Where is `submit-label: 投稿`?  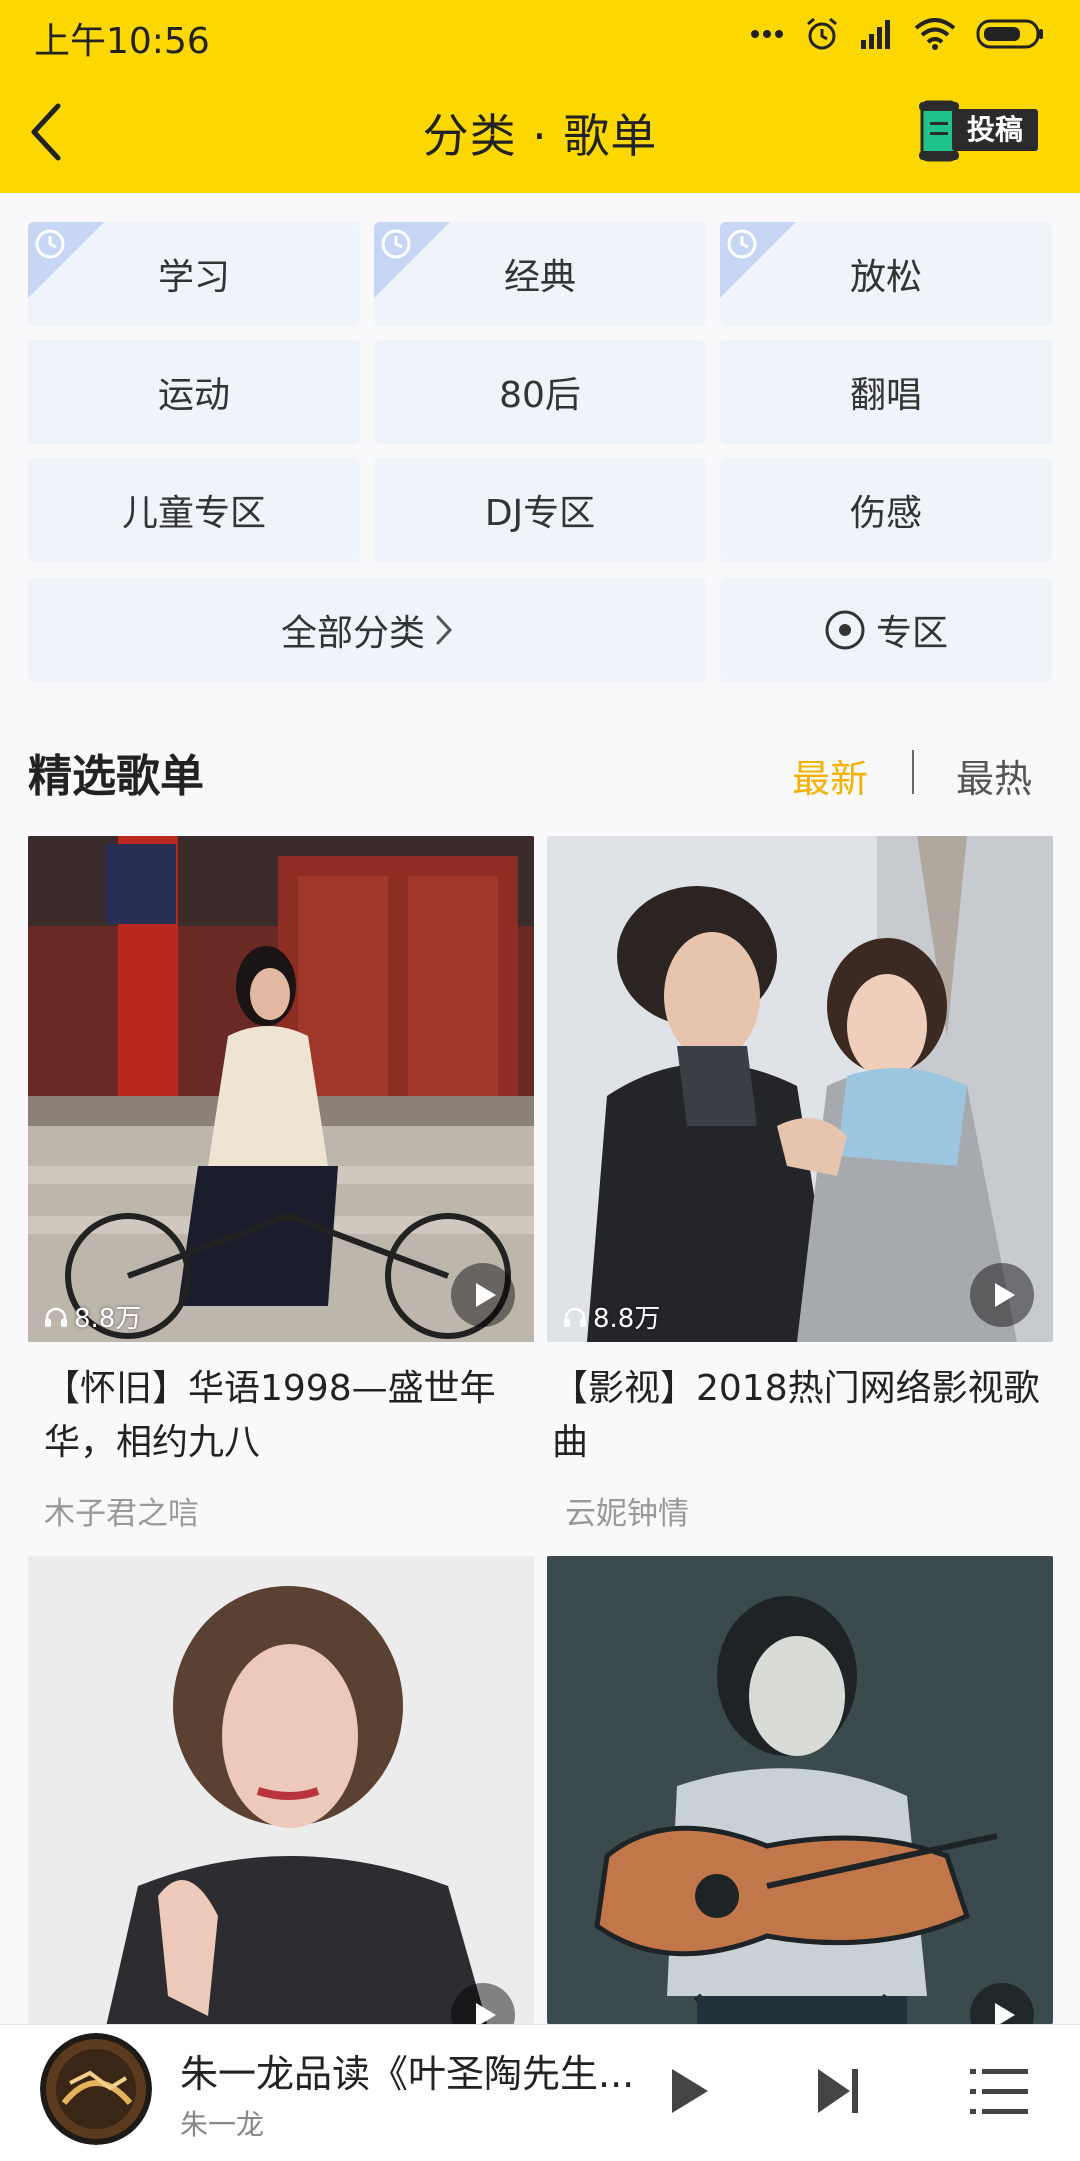 submit-label: 投稿 is located at coordinates (995, 130).